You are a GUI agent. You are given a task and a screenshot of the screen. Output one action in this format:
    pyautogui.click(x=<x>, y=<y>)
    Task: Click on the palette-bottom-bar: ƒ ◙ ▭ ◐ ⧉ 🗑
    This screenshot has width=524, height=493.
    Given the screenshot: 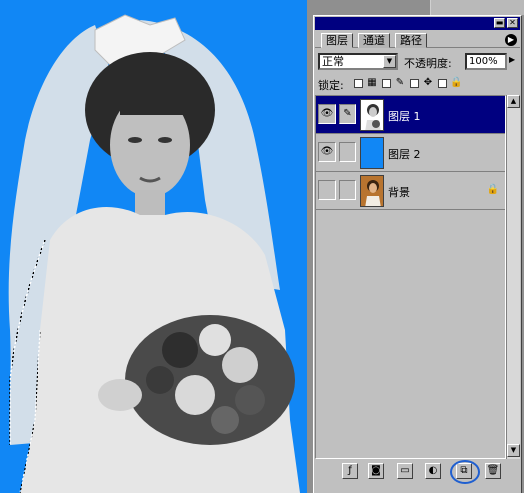 What is the action you would take?
    pyautogui.click(x=417, y=472)
    